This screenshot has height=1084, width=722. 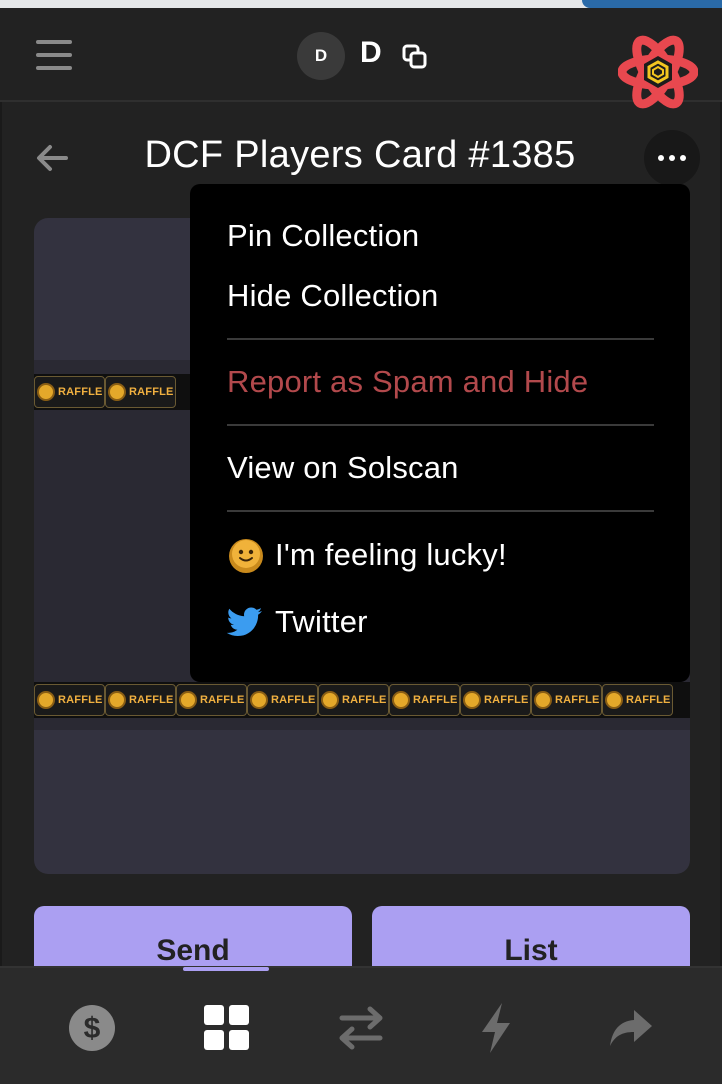 I want to click on page-header: DCF Players Card #1385, so click(x=361, y=158).